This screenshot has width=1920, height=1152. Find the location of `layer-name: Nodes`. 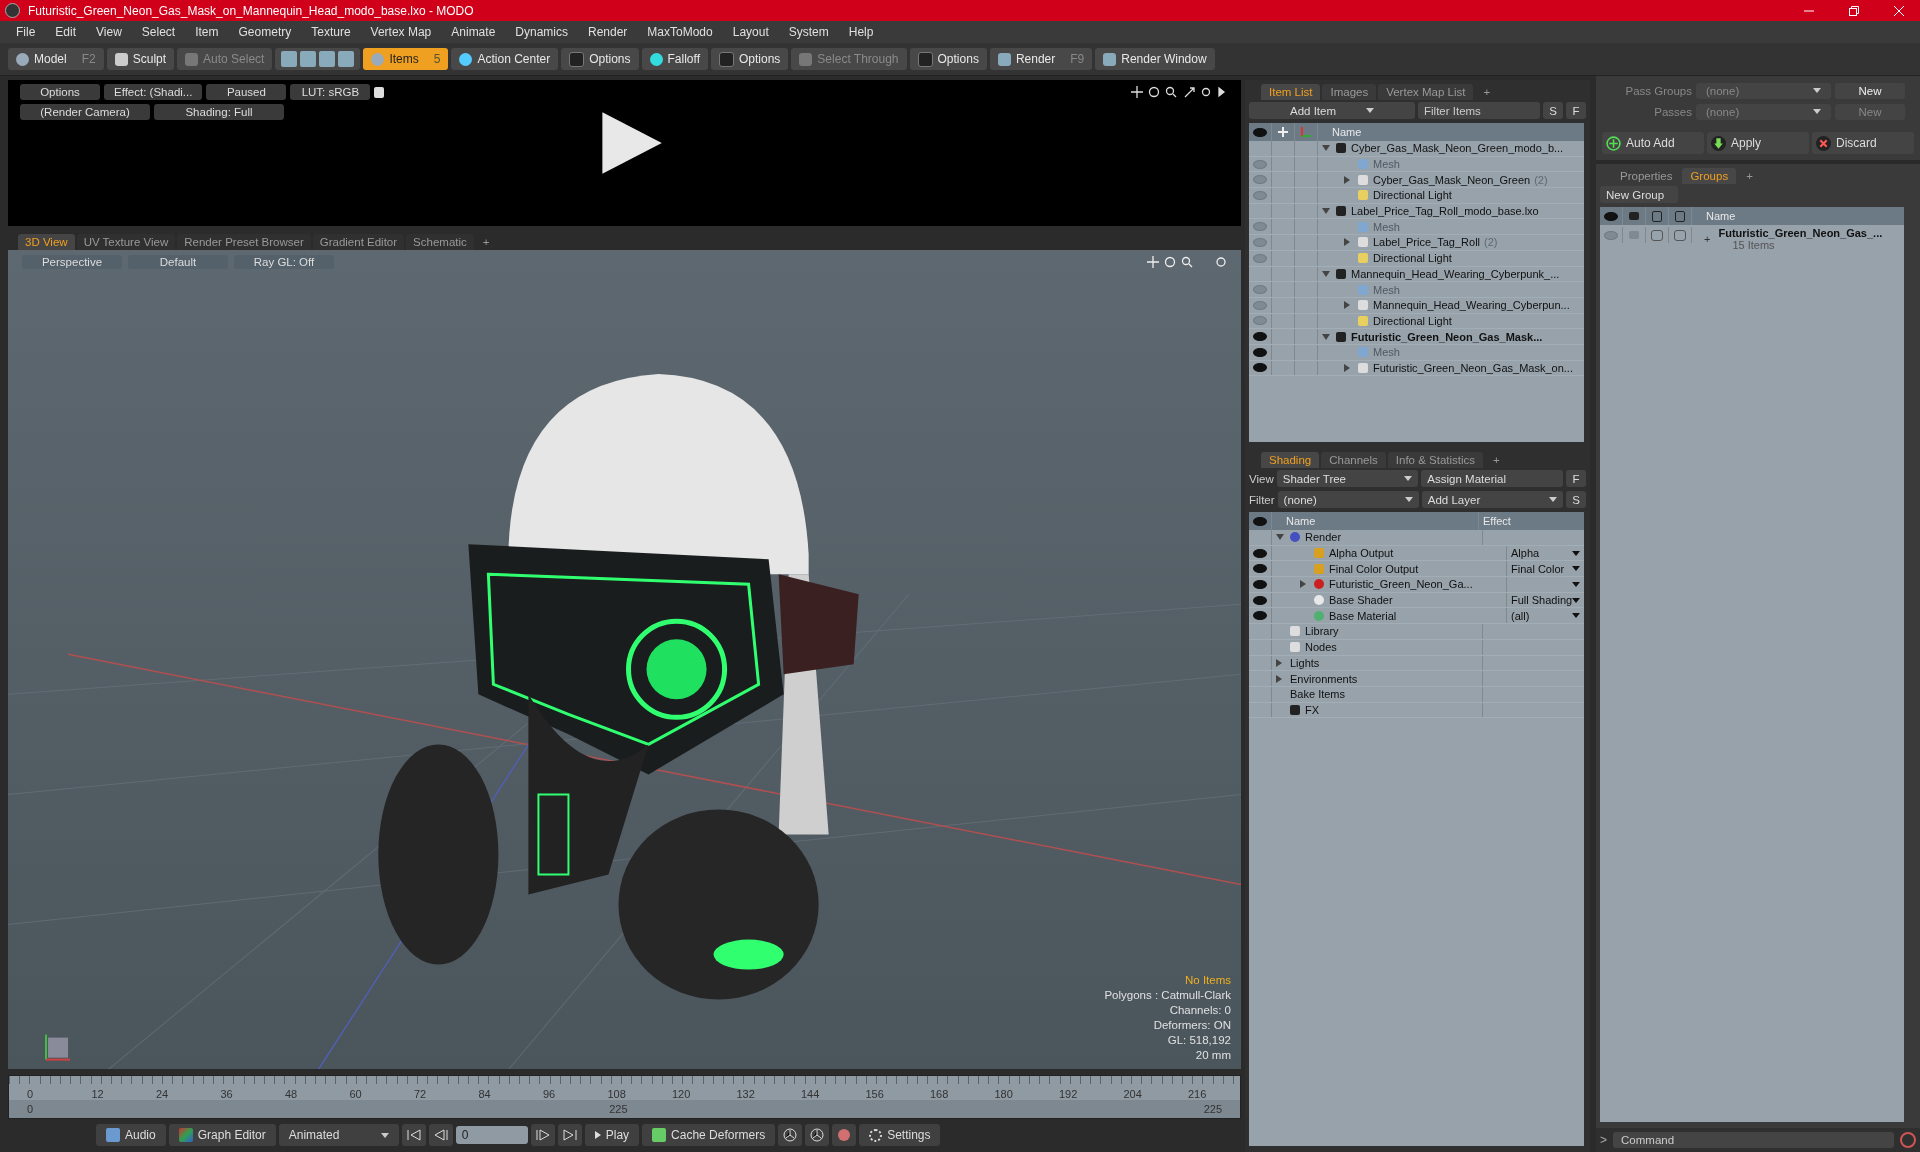

layer-name: Nodes is located at coordinates (1321, 647).